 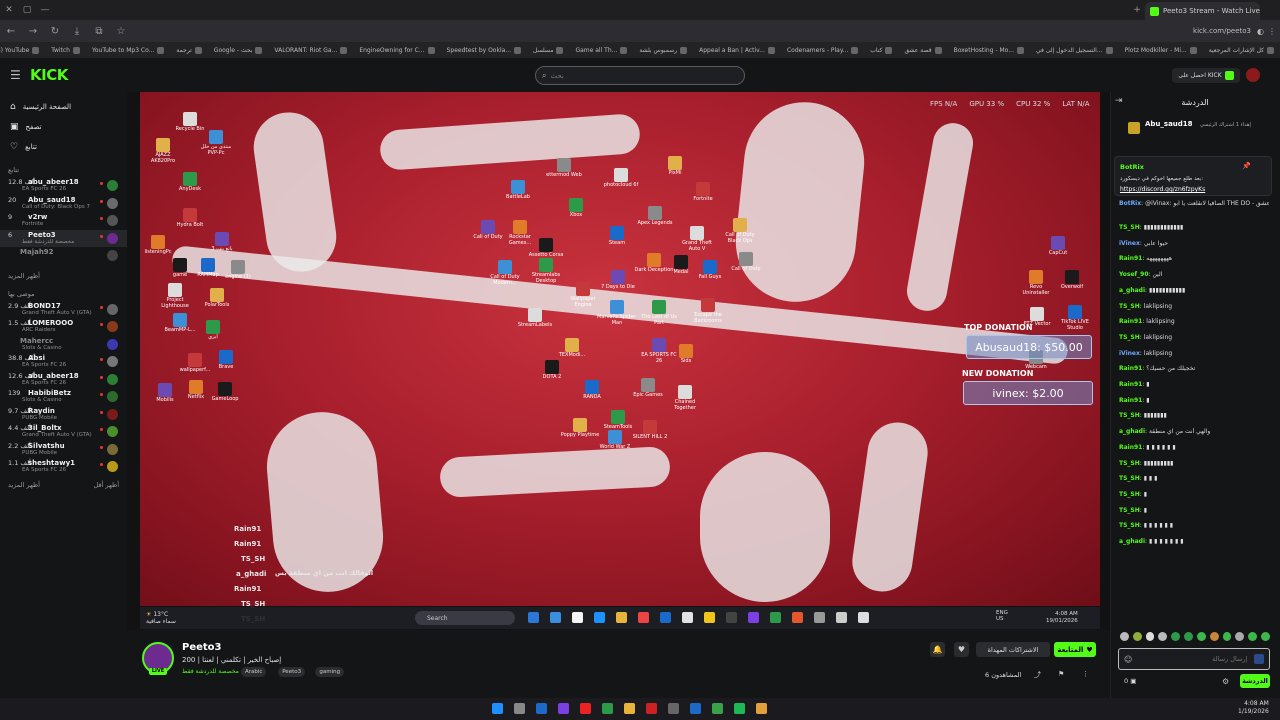 What do you see at coordinates (1037, 675) in the screenshot?
I see `share-icon: ⤴` at bounding box center [1037, 675].